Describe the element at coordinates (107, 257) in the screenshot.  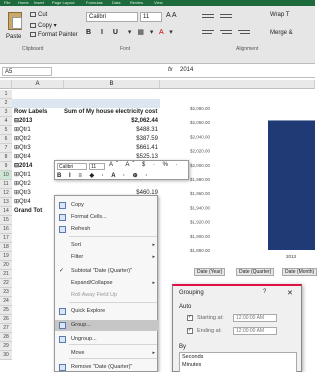
I see `context-menu-item: Filter ▸` at that location.